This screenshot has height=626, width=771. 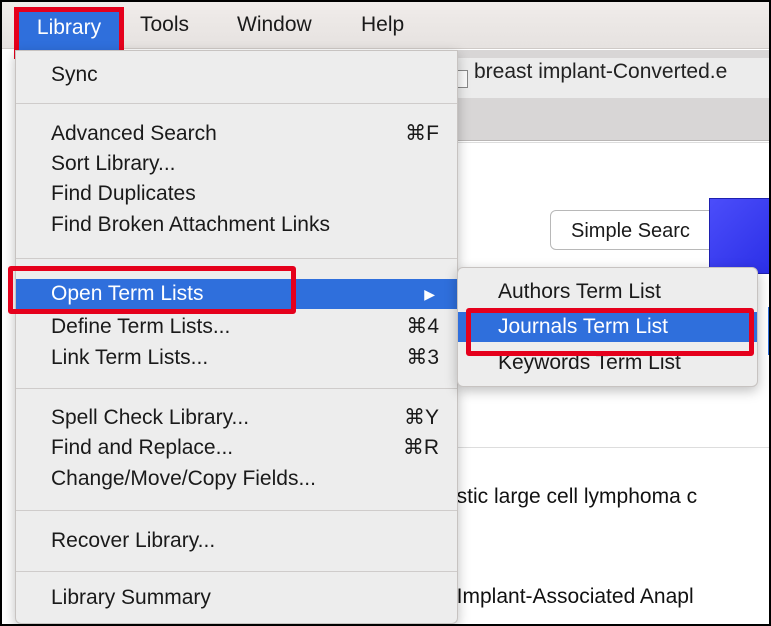 What do you see at coordinates (422, 133) in the screenshot?
I see `shortcut-label: ⌘F` at bounding box center [422, 133].